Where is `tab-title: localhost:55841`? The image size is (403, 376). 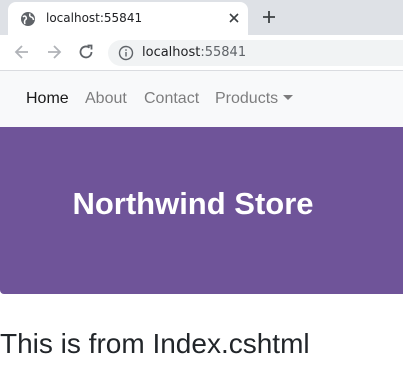 tab-title: localhost:55841 is located at coordinates (94, 18).